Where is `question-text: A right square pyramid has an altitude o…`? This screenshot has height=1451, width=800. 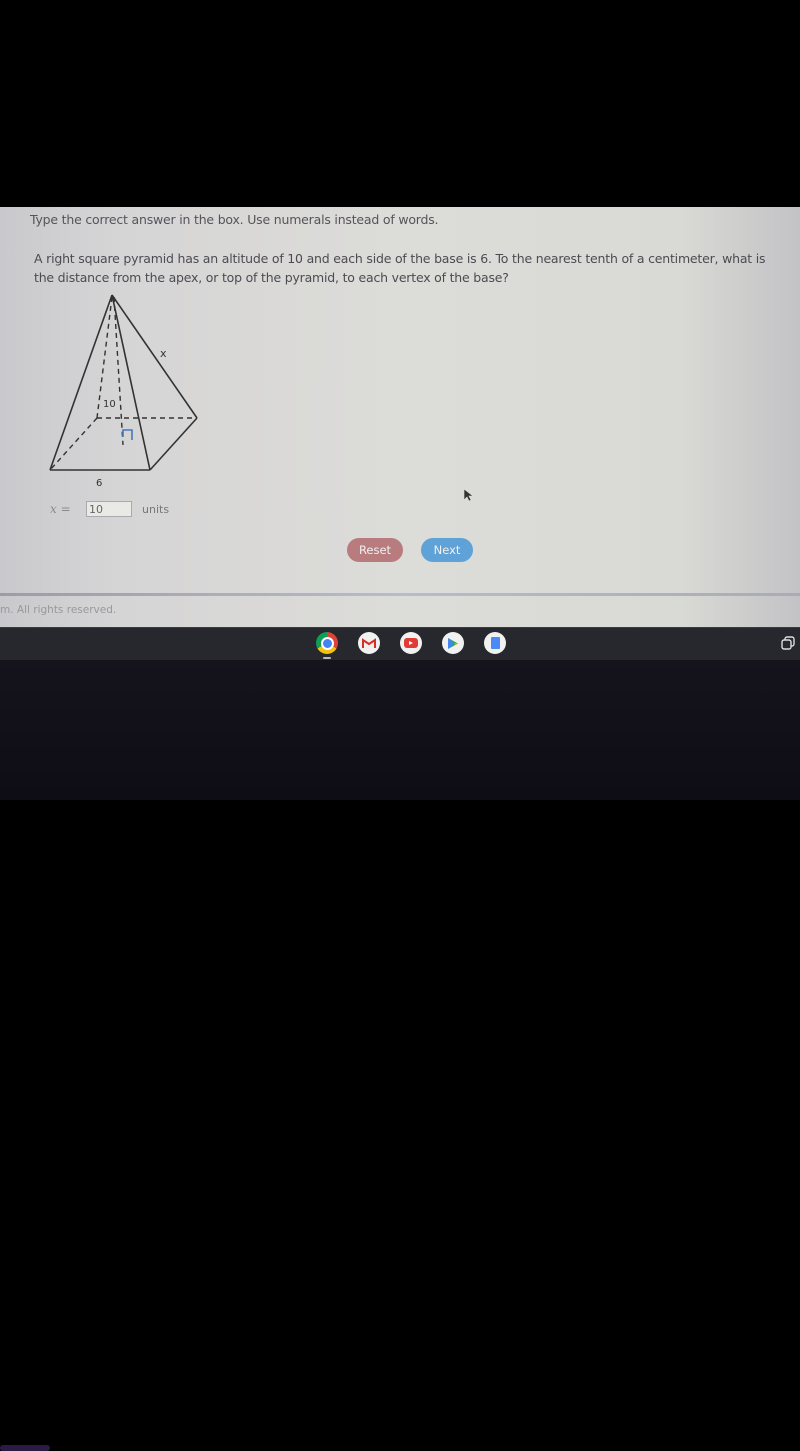 question-text: A right square pyramid has an altitude o… is located at coordinates (400, 268).